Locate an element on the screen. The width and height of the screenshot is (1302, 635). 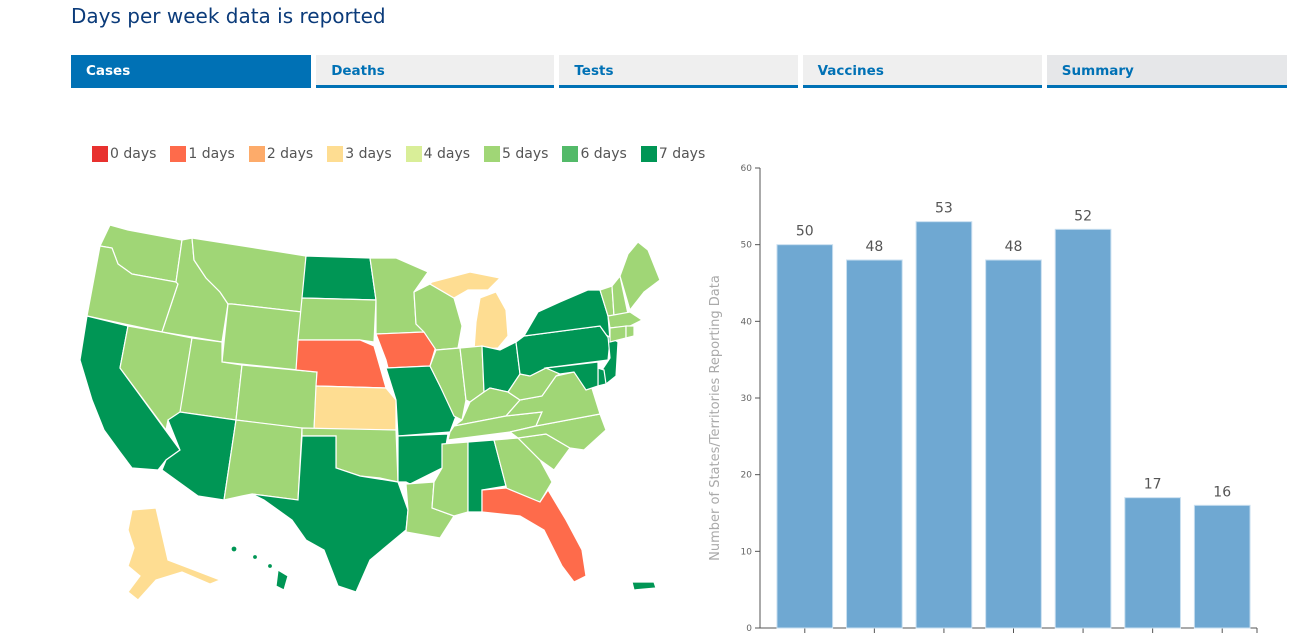
tab-deaths: Deaths is located at coordinates (435, 71).